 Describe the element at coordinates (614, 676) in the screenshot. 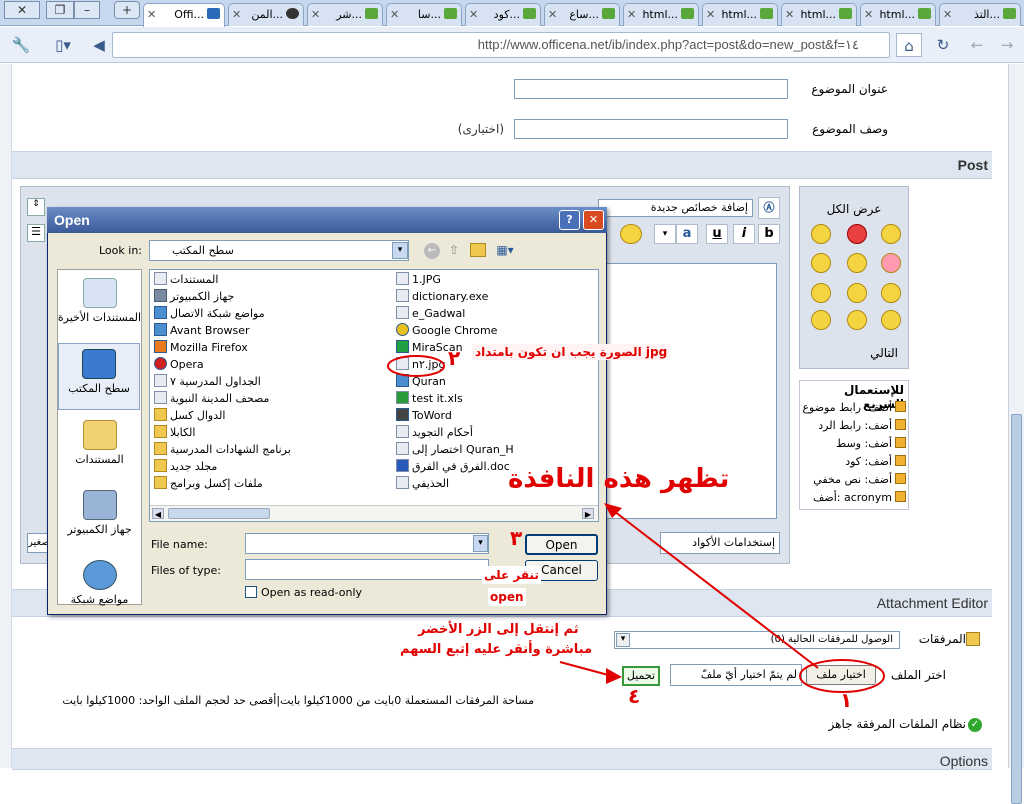

I see `arrow-head-icon` at that location.